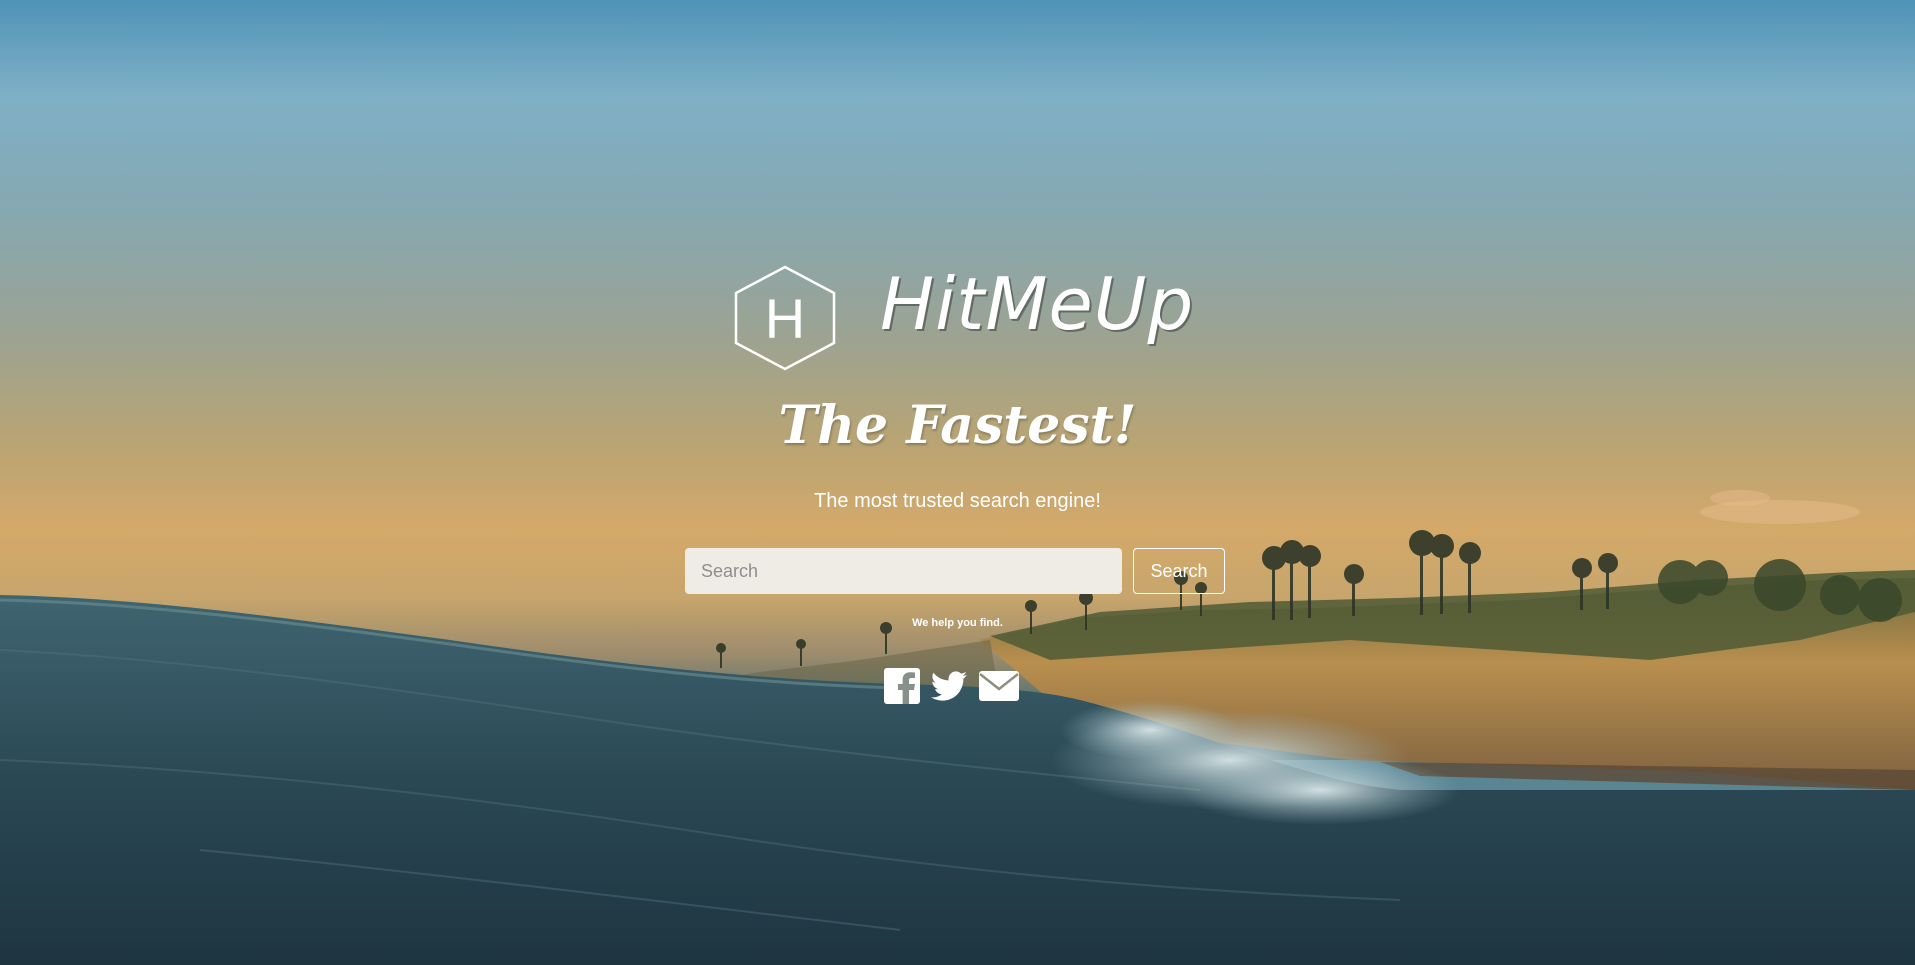 The height and width of the screenshot is (965, 1915). Describe the element at coordinates (903, 571) in the screenshot. I see `search-input` at that location.